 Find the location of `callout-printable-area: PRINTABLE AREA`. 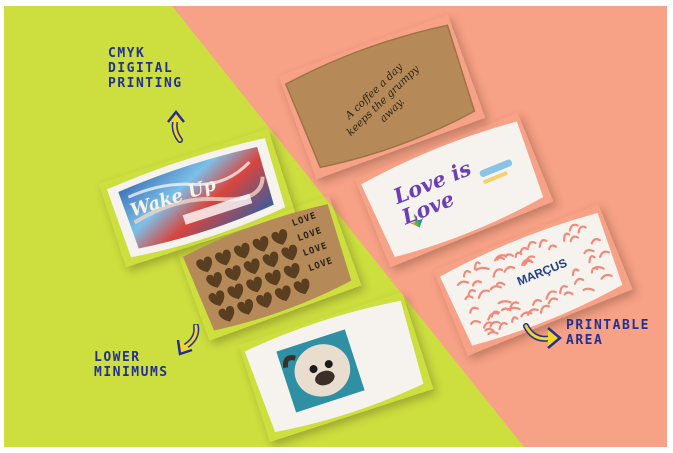

callout-printable-area: PRINTABLE AREA is located at coordinates (608, 333).